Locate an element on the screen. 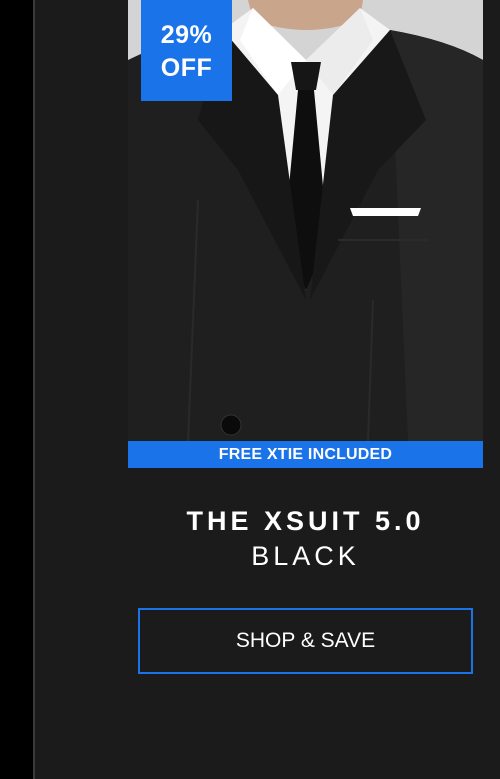 This screenshot has width=500, height=779. jacket-button is located at coordinates (231, 425).